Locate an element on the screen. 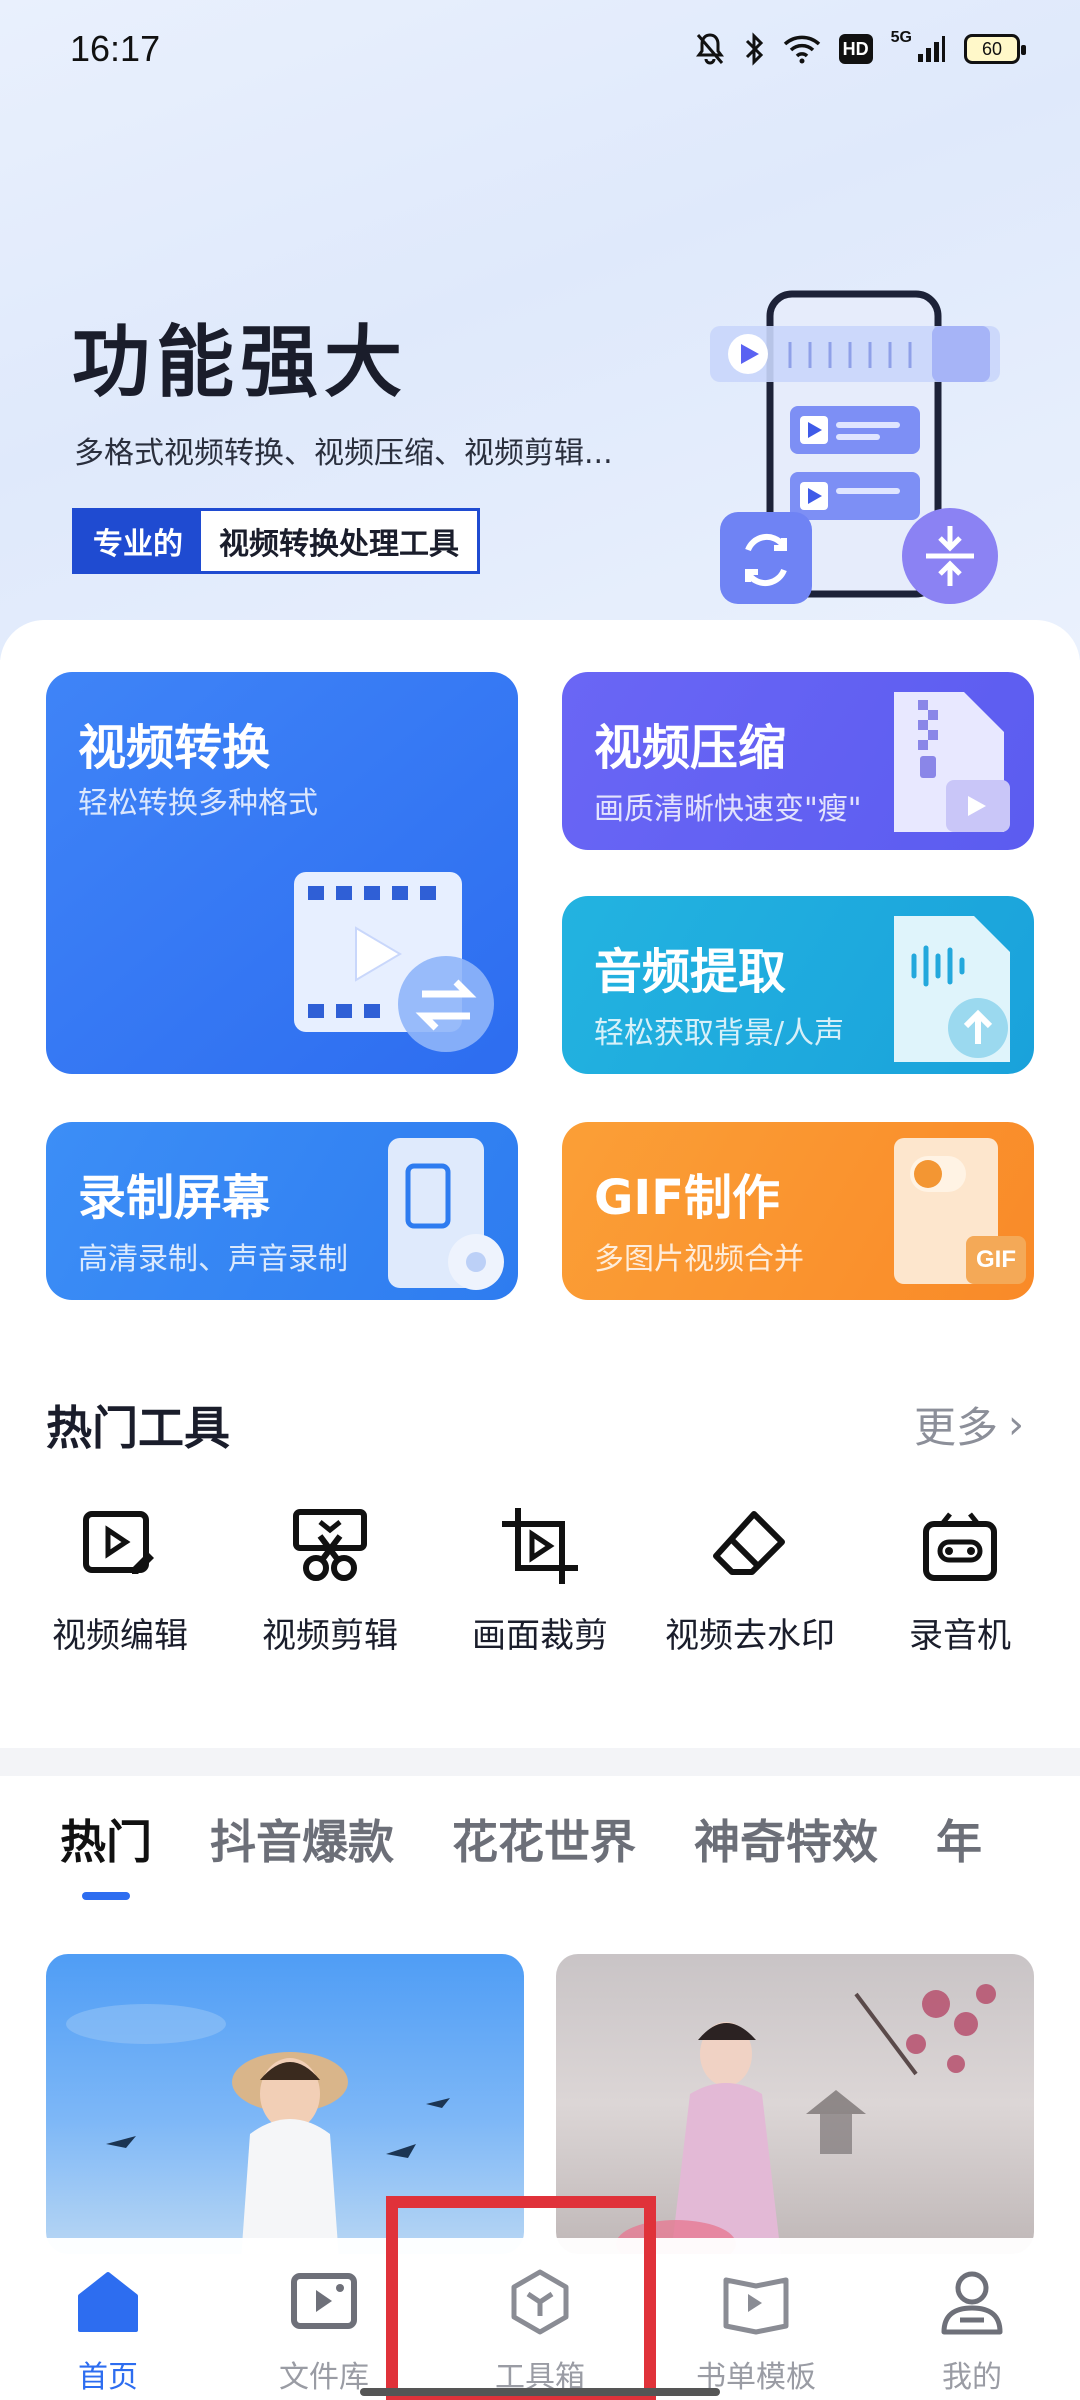  screen-record-card: 录制屏幕 高清录制、声音录制 is located at coordinates (282, 1211).